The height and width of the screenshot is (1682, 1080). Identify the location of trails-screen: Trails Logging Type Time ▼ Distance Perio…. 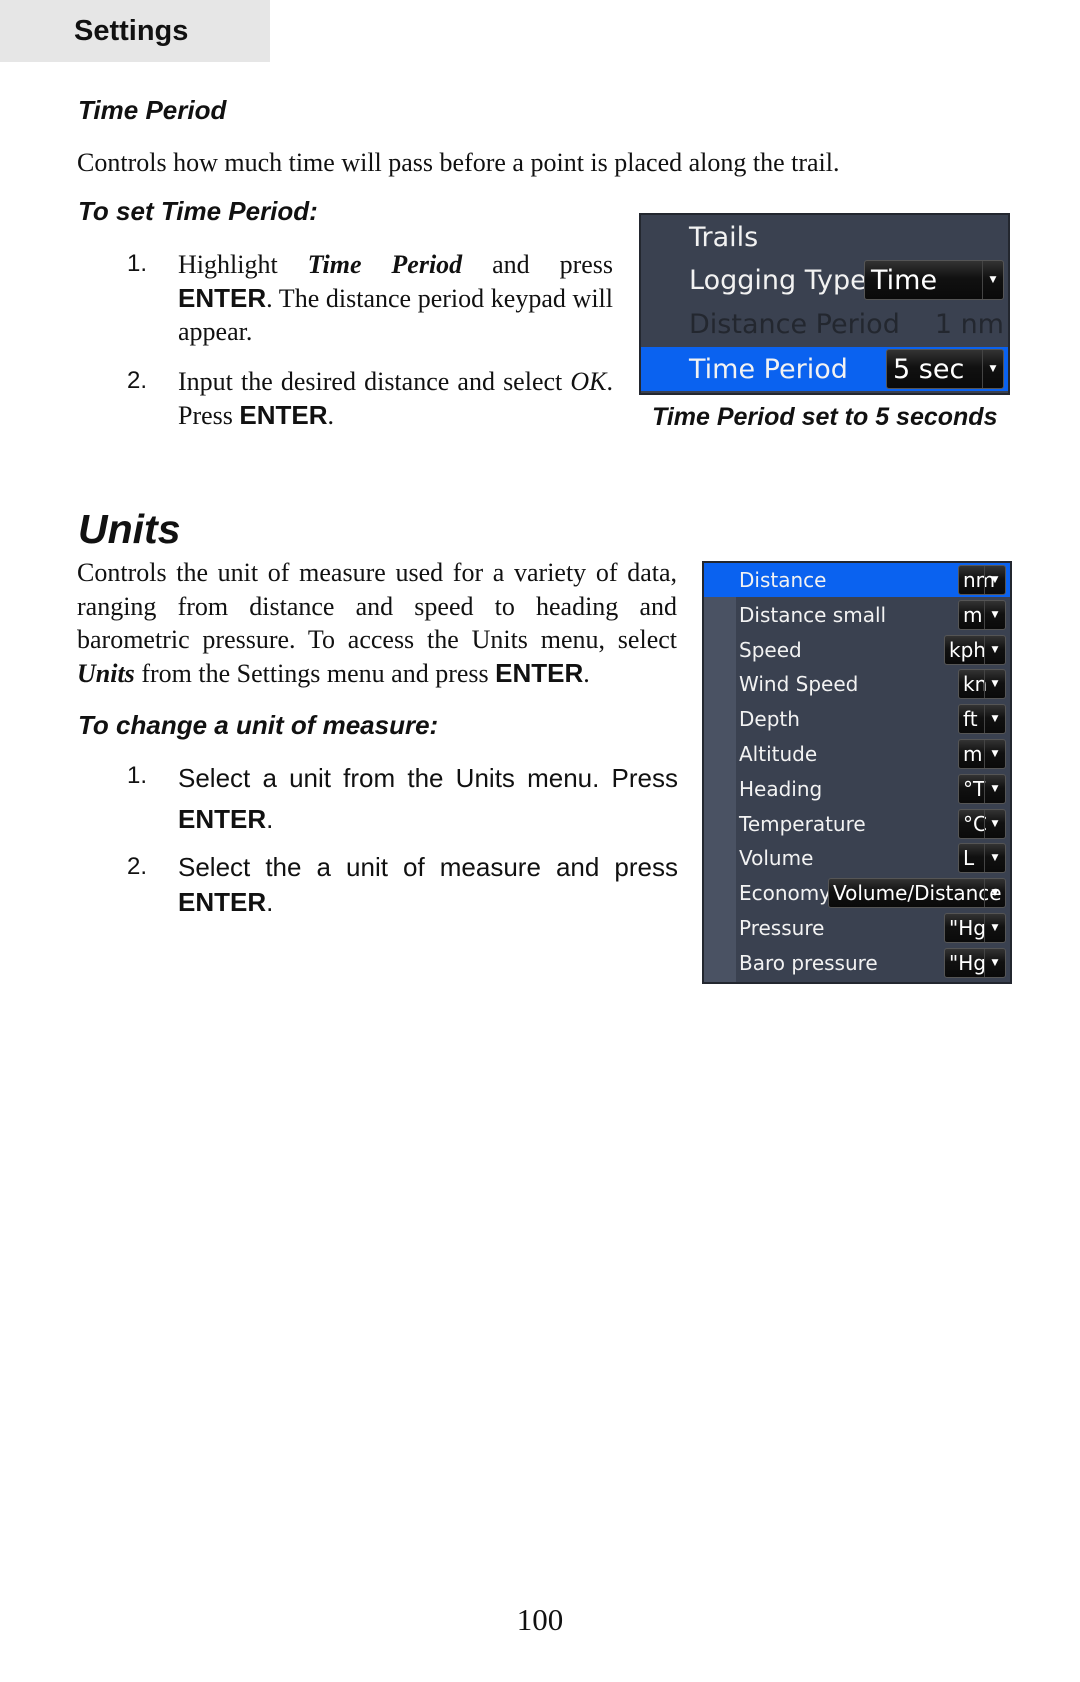
(824, 304).